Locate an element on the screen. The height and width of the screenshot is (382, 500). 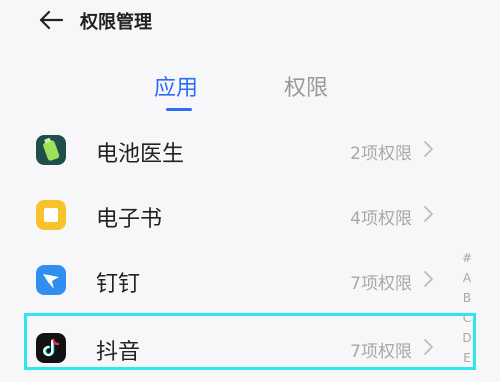
tab-apps: 应用 is located at coordinates (176, 86).